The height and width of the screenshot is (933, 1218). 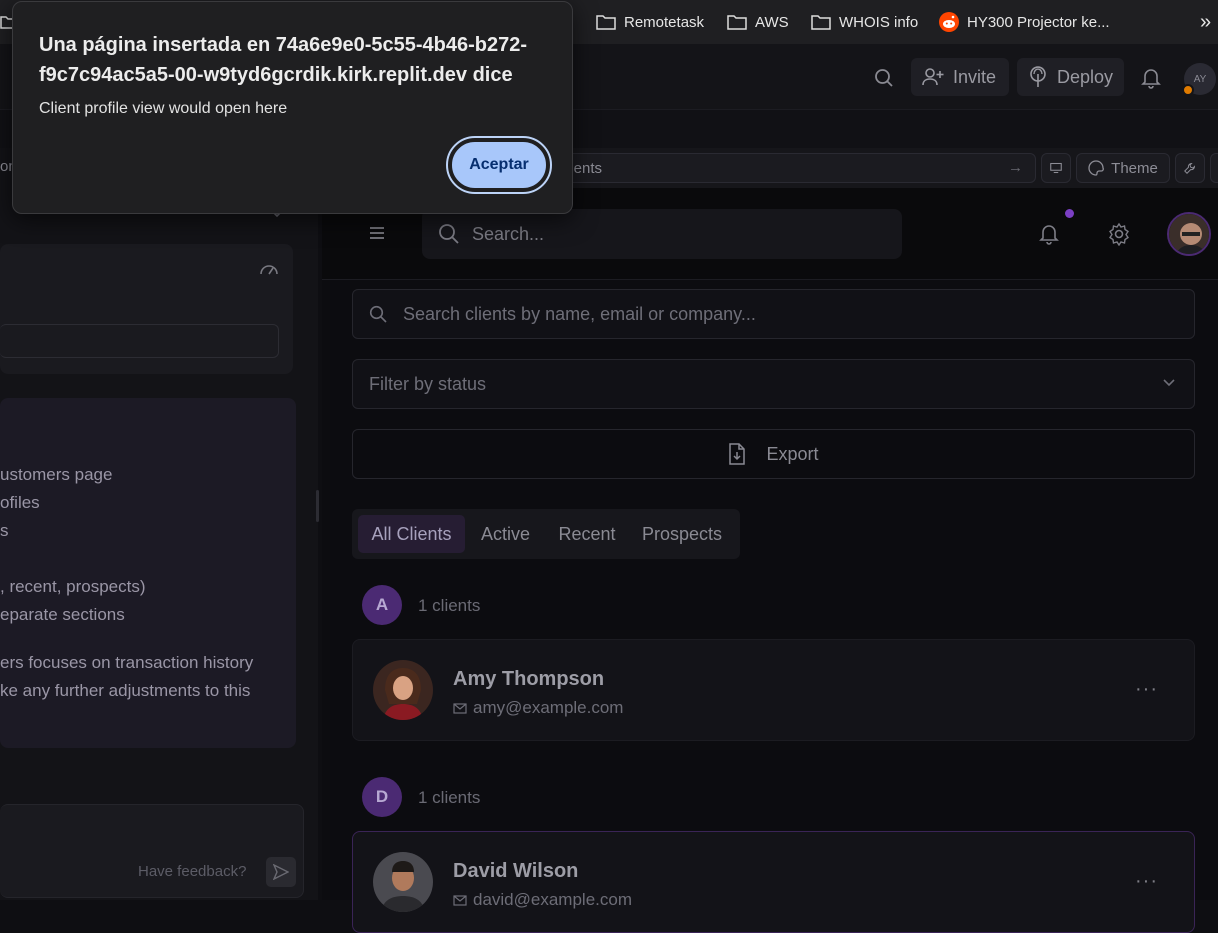 I want to click on deploy-button: Deploy, so click(x=1070, y=77).